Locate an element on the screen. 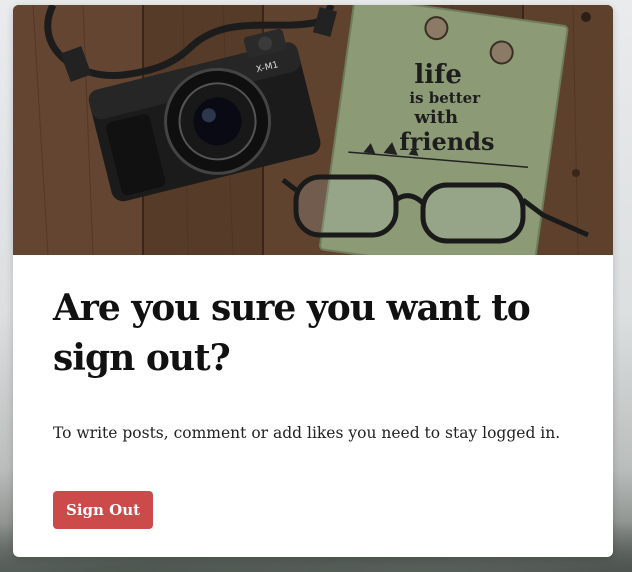 The height and width of the screenshot is (572, 632). svg-text: life is located at coordinates (437, 75).